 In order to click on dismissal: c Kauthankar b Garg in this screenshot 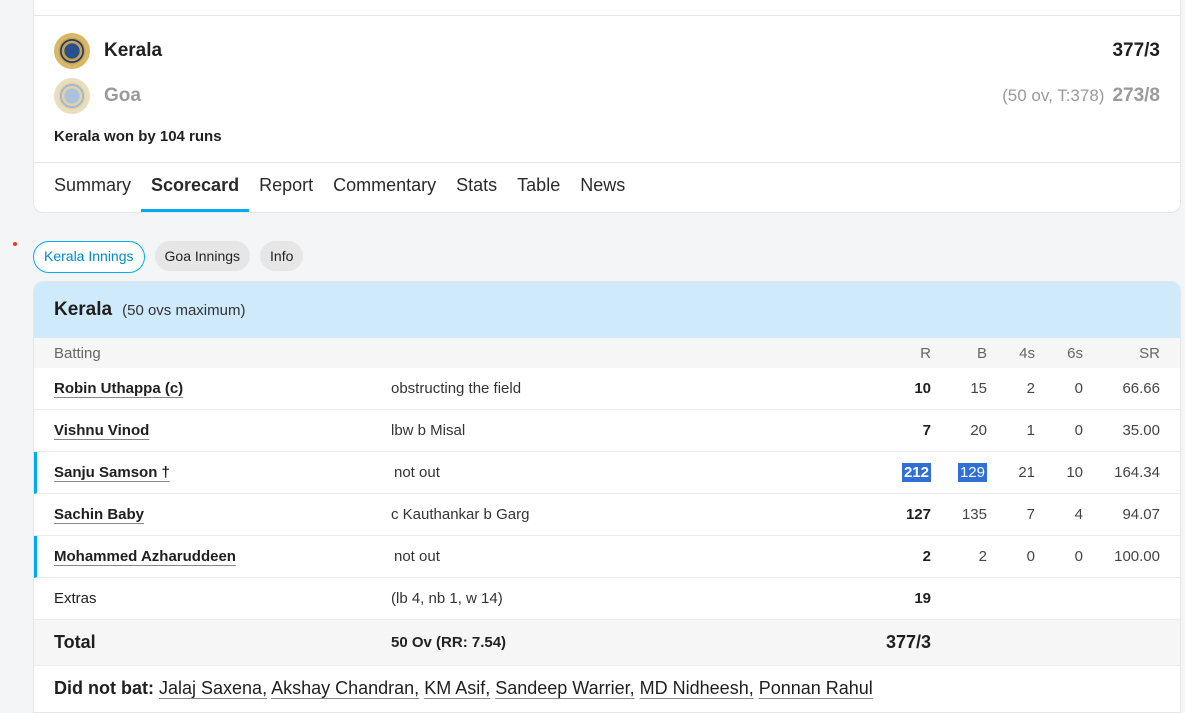, I will do `click(460, 514)`.